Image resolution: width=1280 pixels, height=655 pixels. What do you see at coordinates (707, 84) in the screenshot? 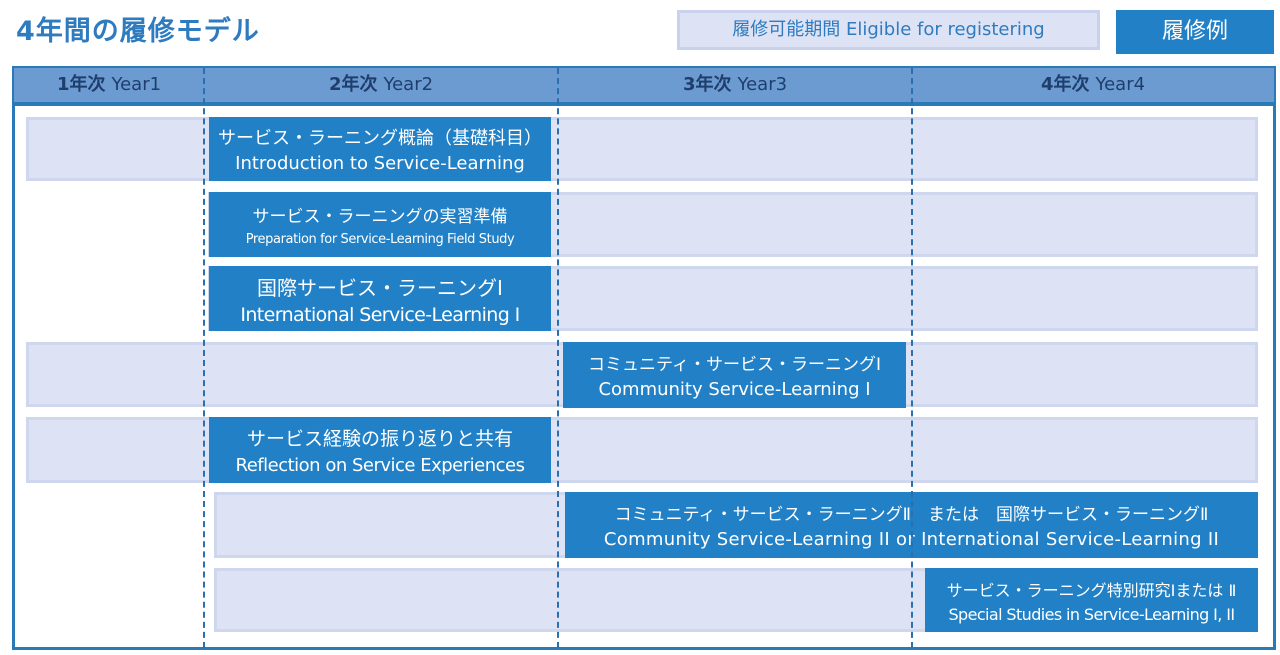
I see `year-header-3-bold: 3年次` at bounding box center [707, 84].